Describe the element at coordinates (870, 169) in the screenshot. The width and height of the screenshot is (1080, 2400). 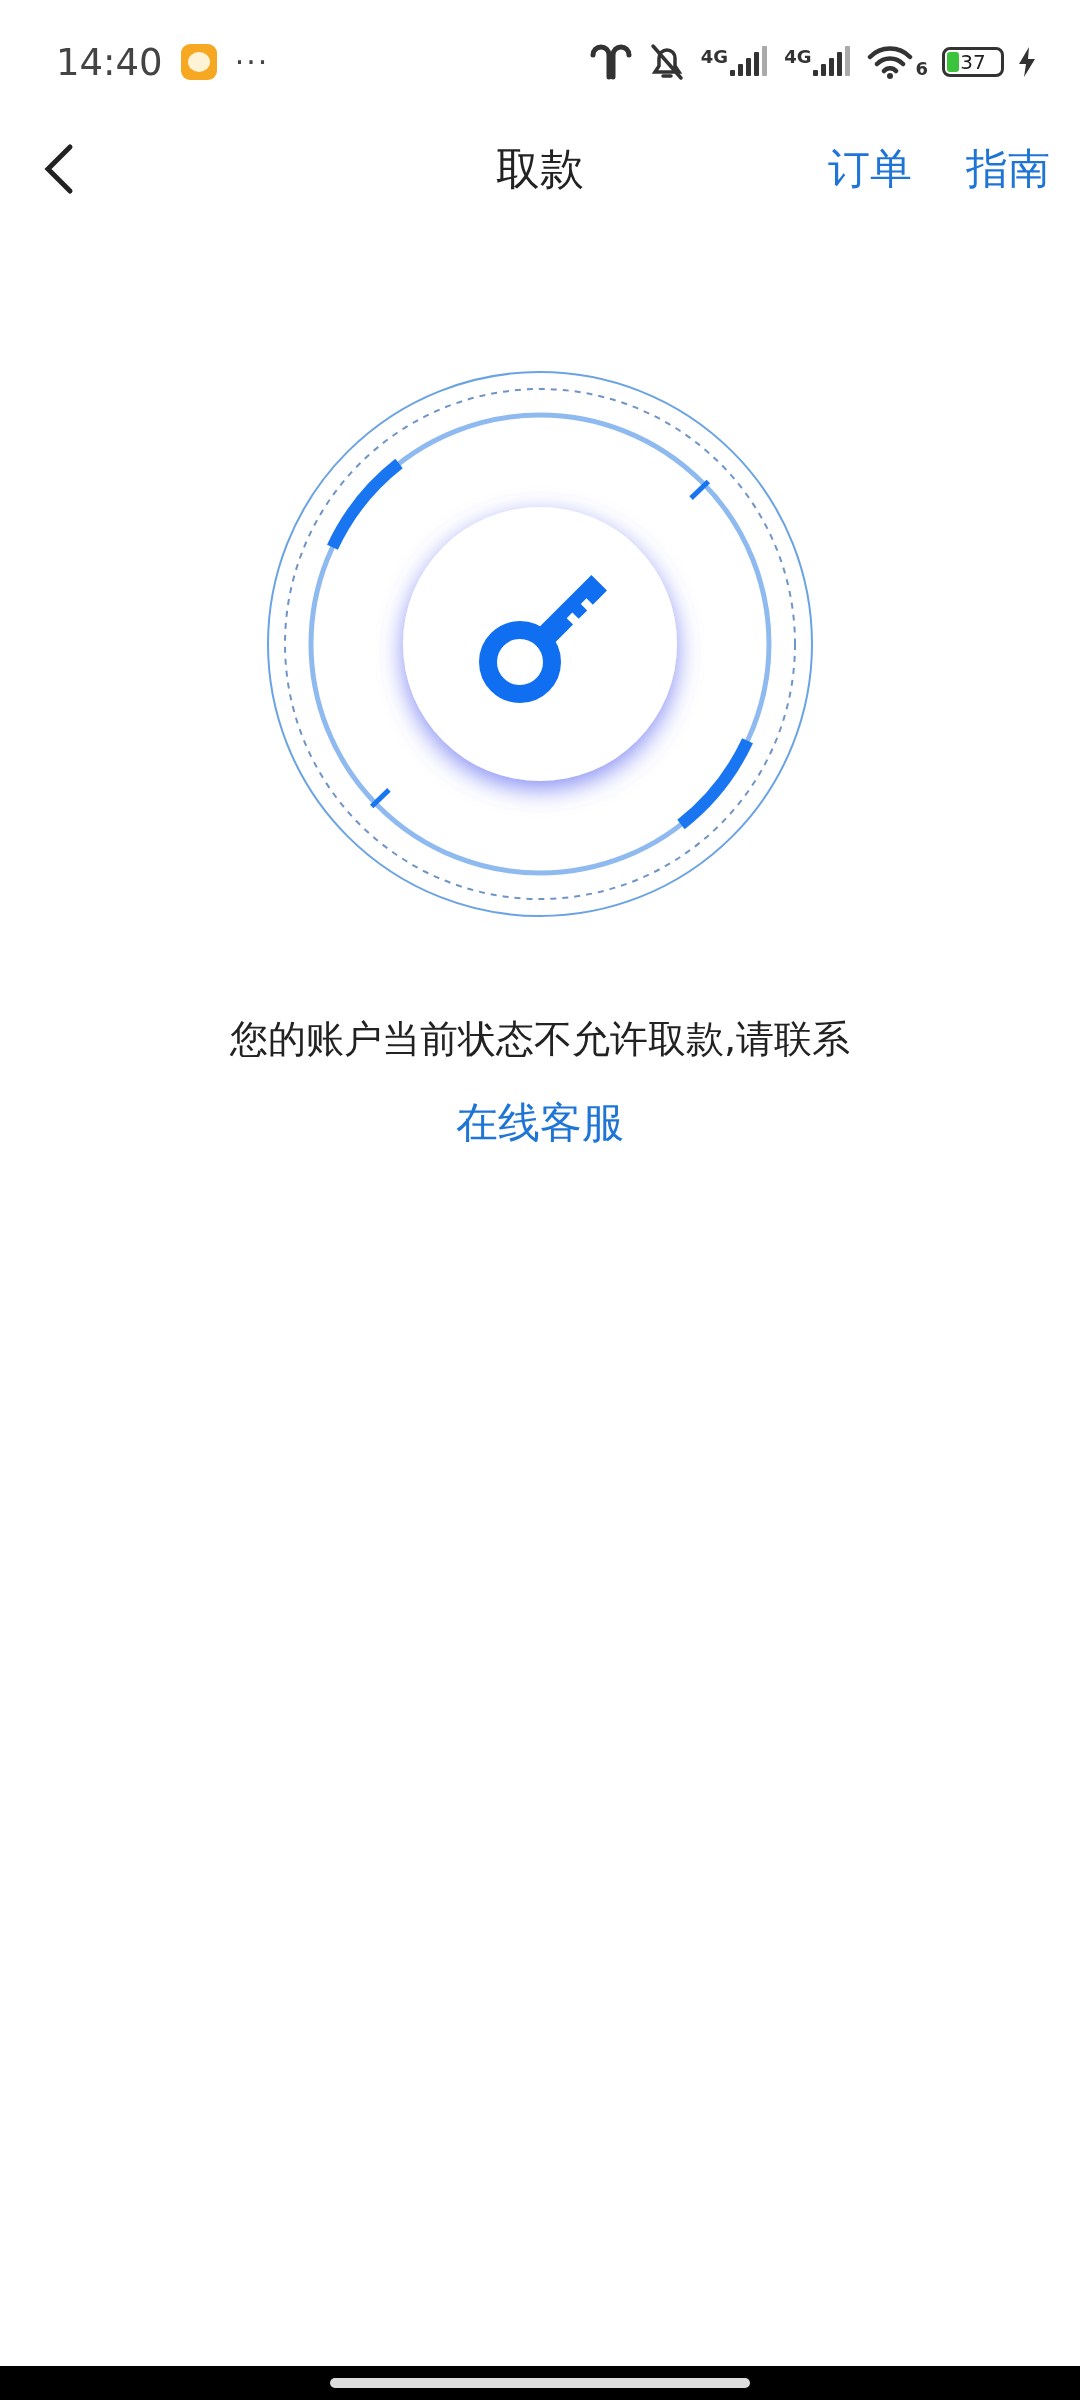
I see `nav-link: 订单` at that location.